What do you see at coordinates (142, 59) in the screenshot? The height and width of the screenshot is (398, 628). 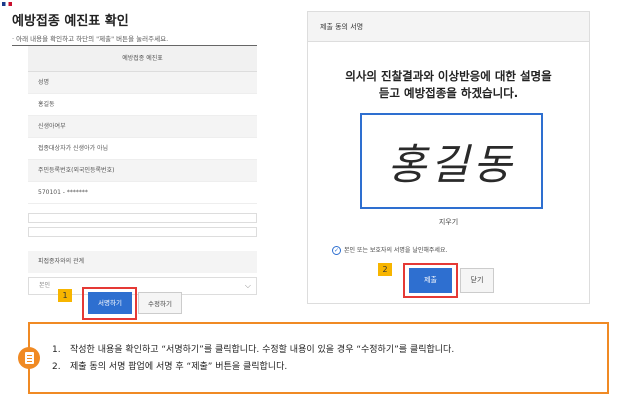 I see `form-header: 예방접종 예진표` at bounding box center [142, 59].